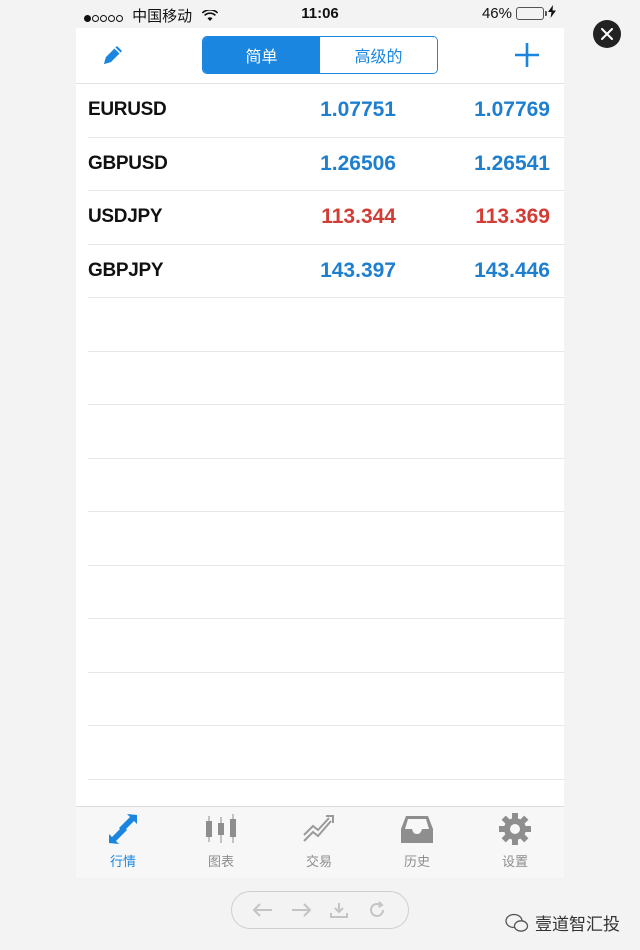 The image size is (640, 950). Describe the element at coordinates (127, 109) in the screenshot. I see `quote-symbol: EURUSD` at that location.